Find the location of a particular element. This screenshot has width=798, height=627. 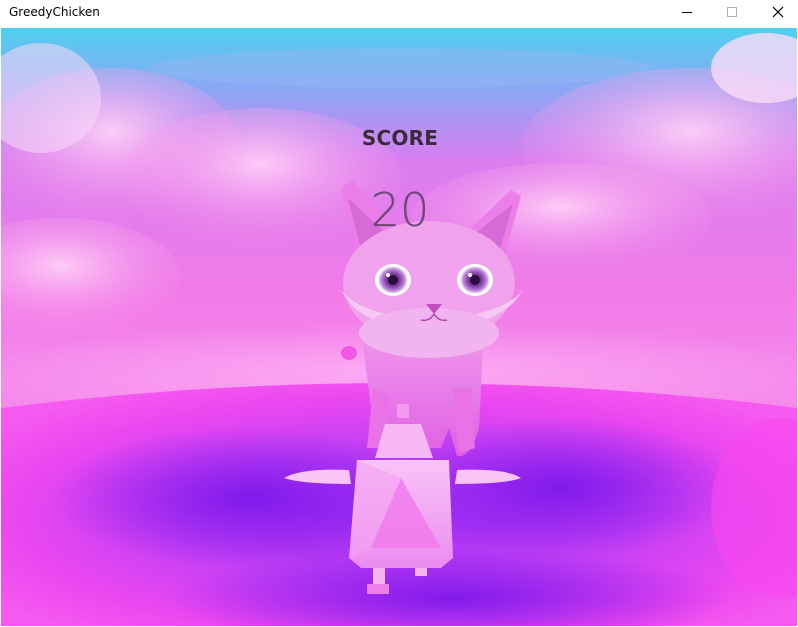

maximize-button is located at coordinates (731, 13).